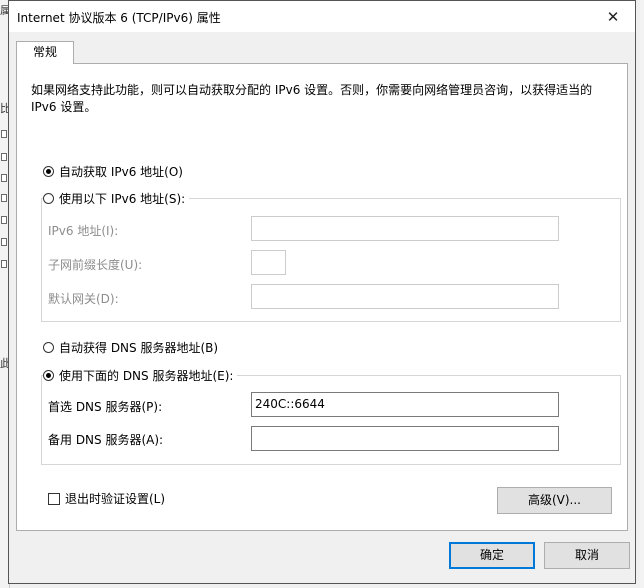 The image size is (644, 588). I want to click on manual-dns-label: 使用下面的 DNS 服务器地址(E):, so click(146, 376).